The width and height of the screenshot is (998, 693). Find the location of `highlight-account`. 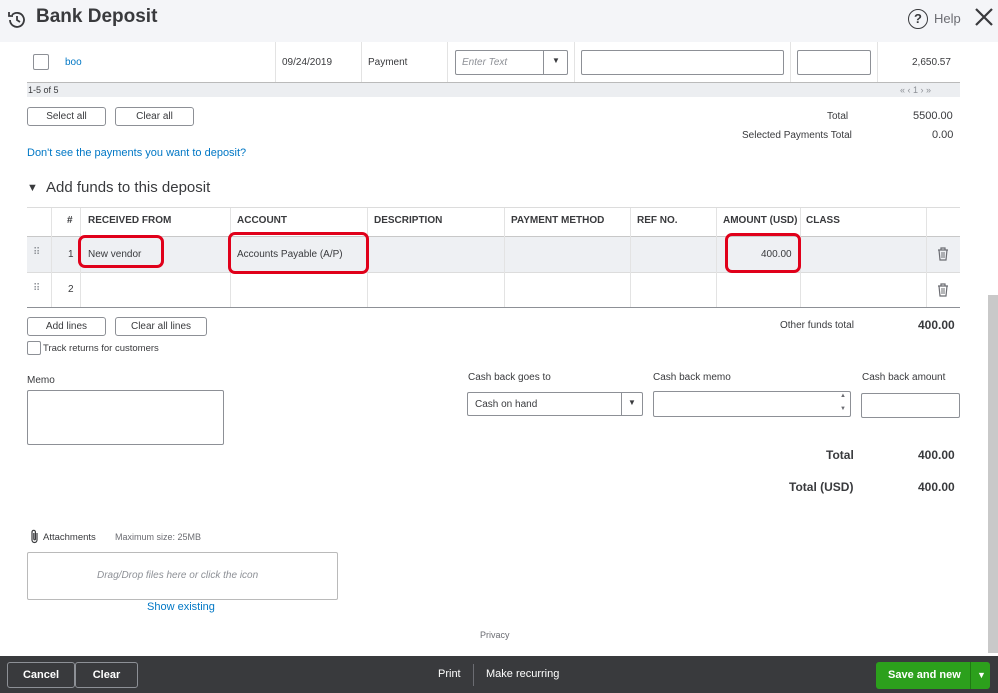

highlight-account is located at coordinates (298, 253).